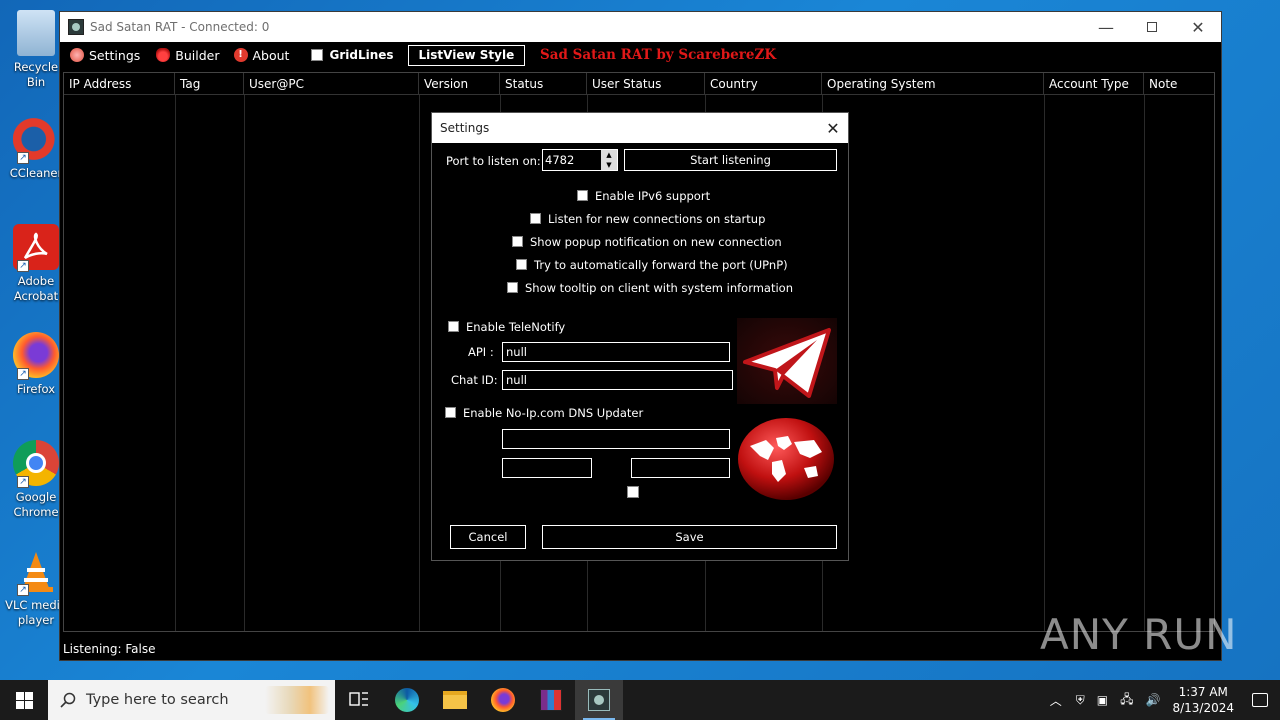 This screenshot has height=720, width=1280. I want to click on noip-checkbox, so click(450, 412).